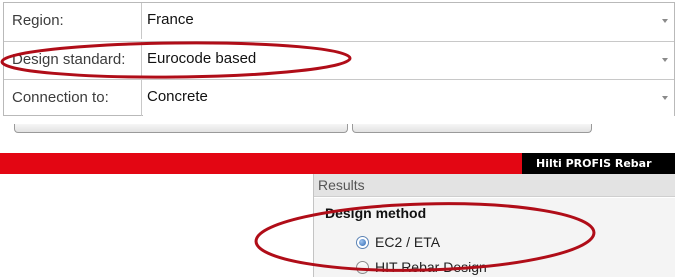 The height and width of the screenshot is (277, 675). I want to click on design-standard-label: Design standard:, so click(73, 60).